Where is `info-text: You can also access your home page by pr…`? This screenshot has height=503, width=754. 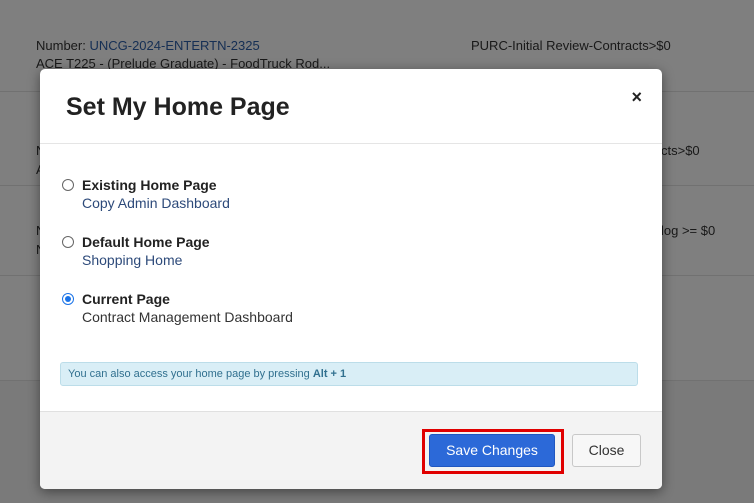
info-text: You can also access your home page by pr… is located at coordinates (190, 374).